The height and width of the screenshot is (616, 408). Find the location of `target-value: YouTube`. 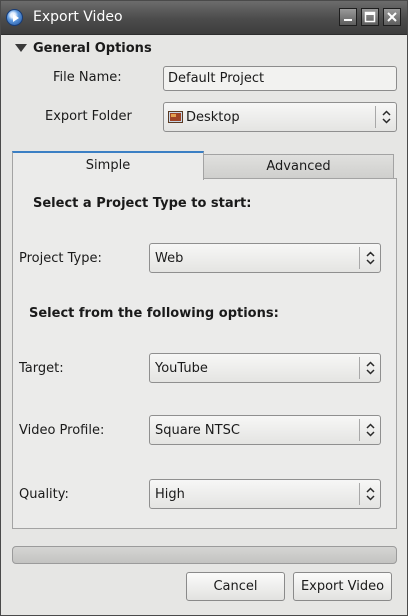

target-value: YouTube is located at coordinates (181, 368).